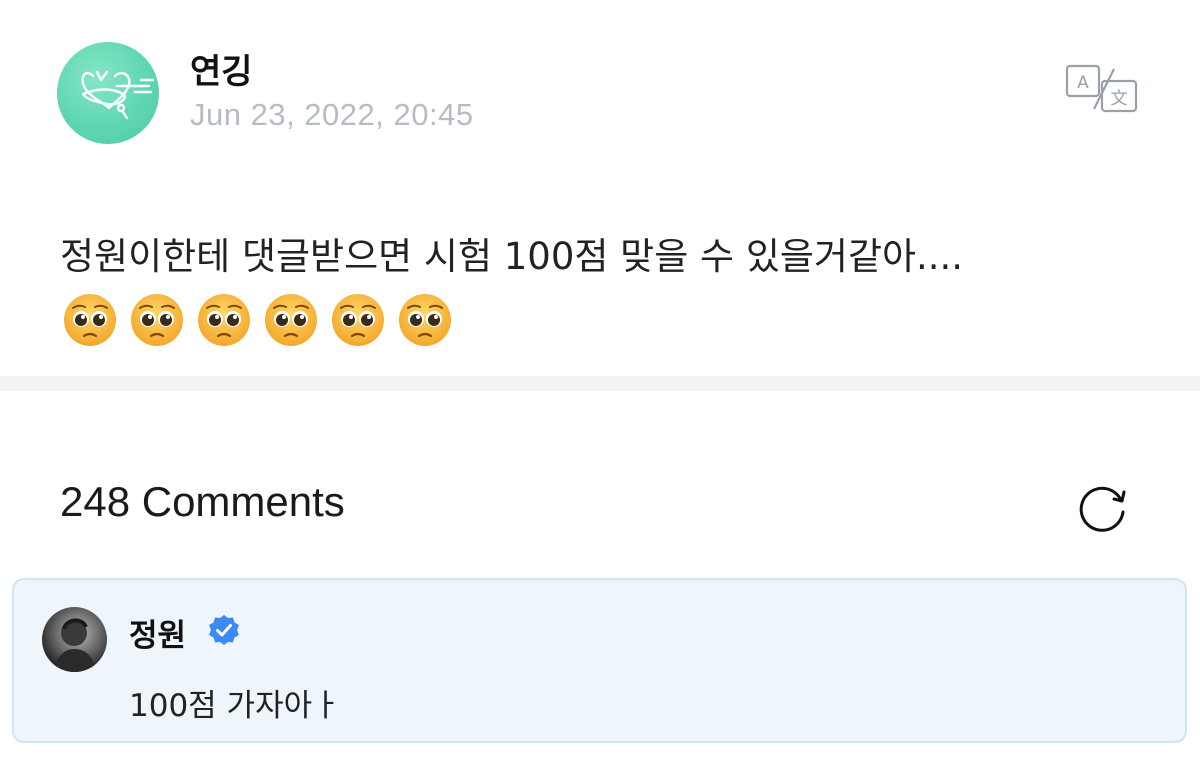  Describe the element at coordinates (600, 383) in the screenshot. I see `section-divider` at that location.